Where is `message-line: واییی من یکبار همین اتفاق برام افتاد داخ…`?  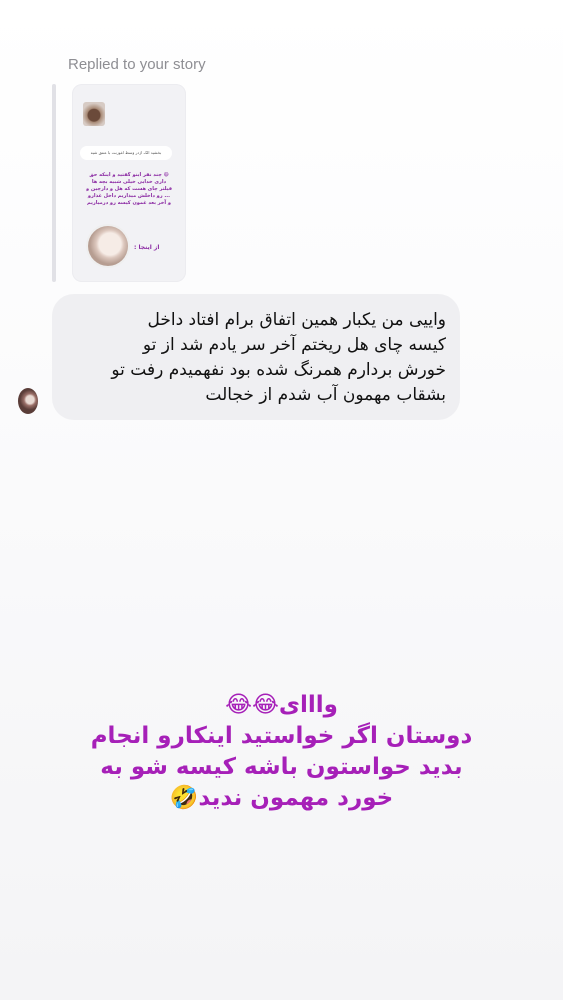 message-line: واییی من یکبار همین اتفاق برام افتاد داخ… is located at coordinates (296, 320).